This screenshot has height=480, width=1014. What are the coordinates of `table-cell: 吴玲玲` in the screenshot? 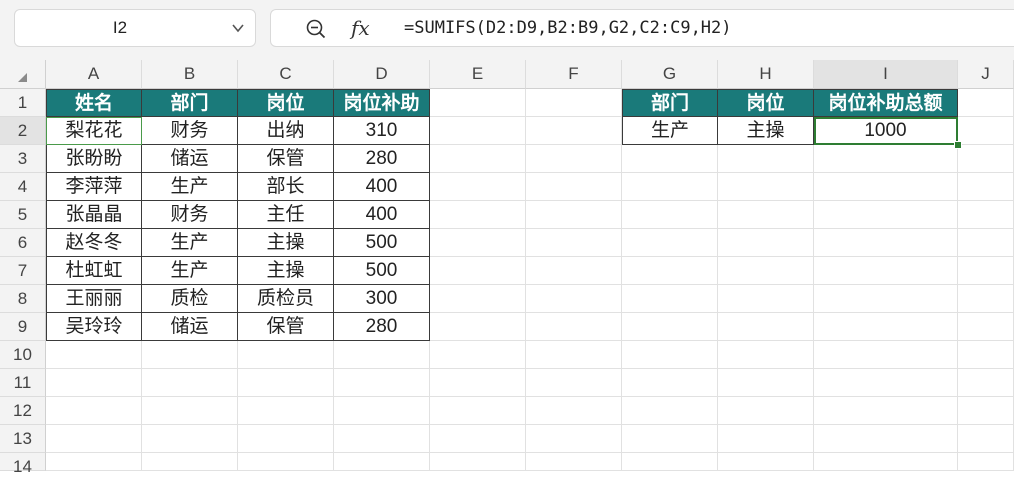 It's located at (94, 327).